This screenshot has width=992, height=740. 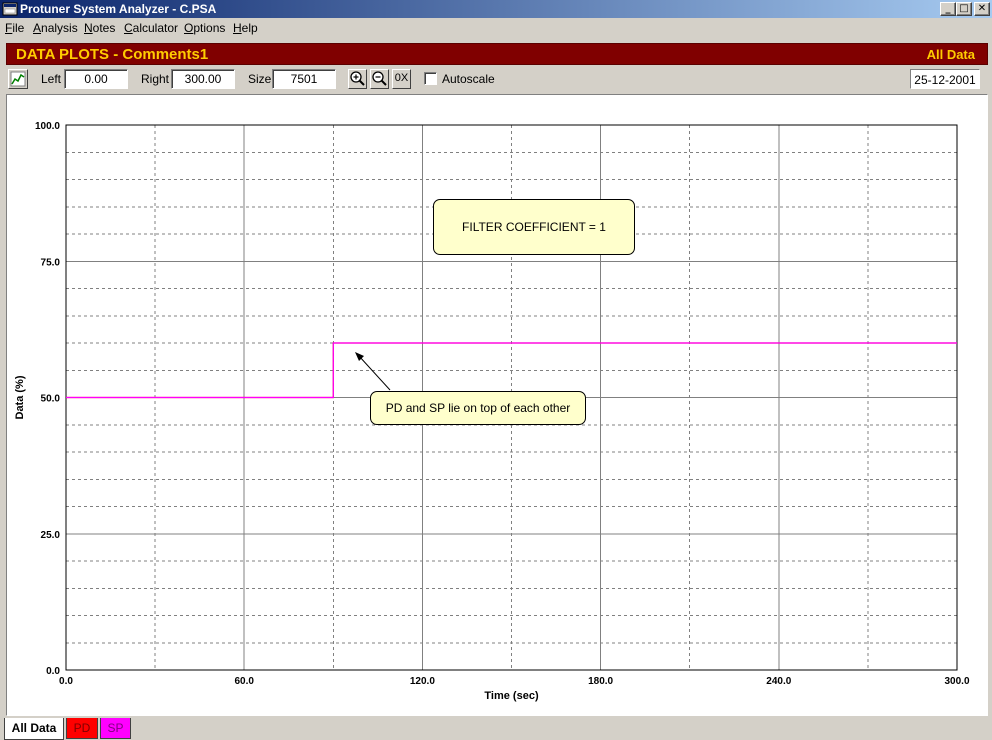 What do you see at coordinates (496, 9) in the screenshot?
I see `title-bar: Protuner System Analyzer - C.PSA _ □ ✕` at bounding box center [496, 9].